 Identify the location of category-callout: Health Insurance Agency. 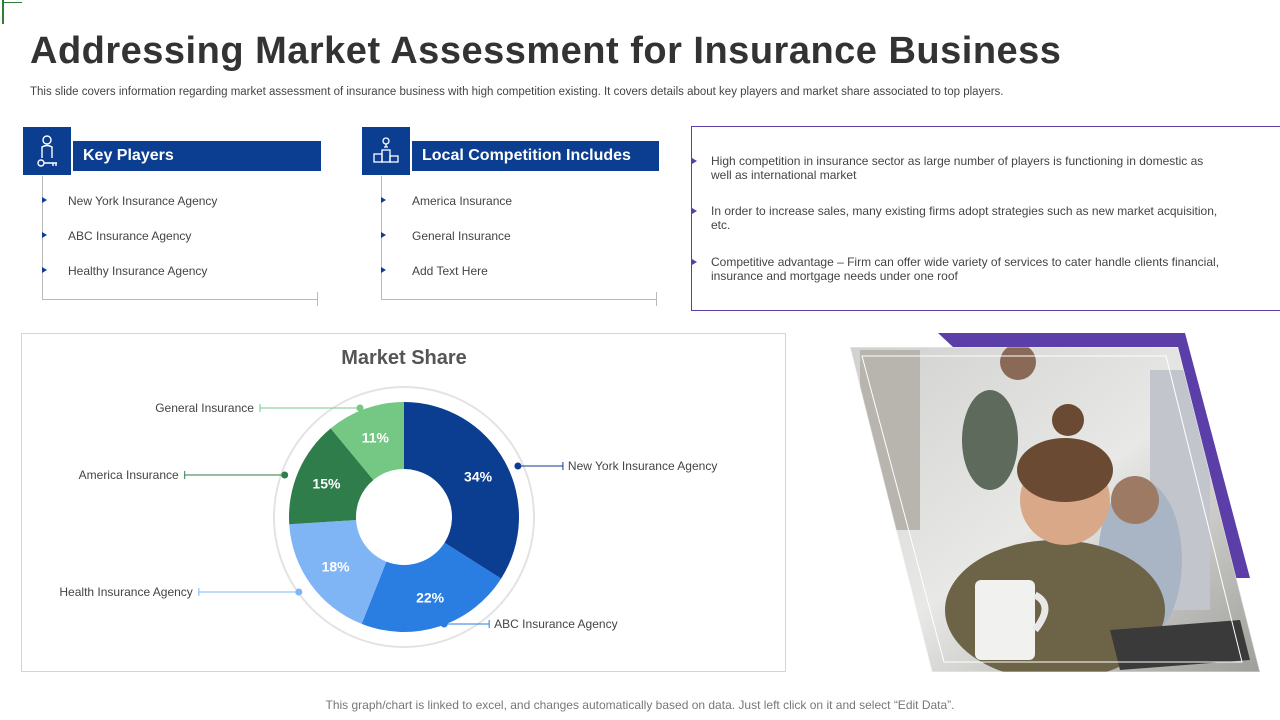
(181, 592).